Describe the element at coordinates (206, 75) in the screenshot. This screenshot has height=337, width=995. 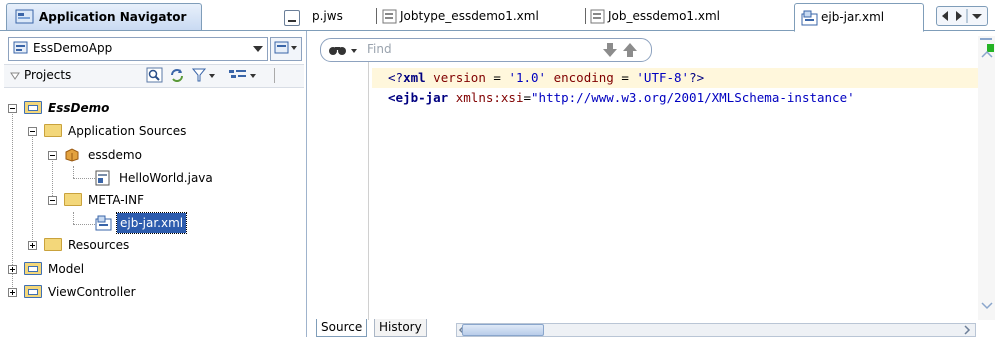
I see `filter-icon` at that location.